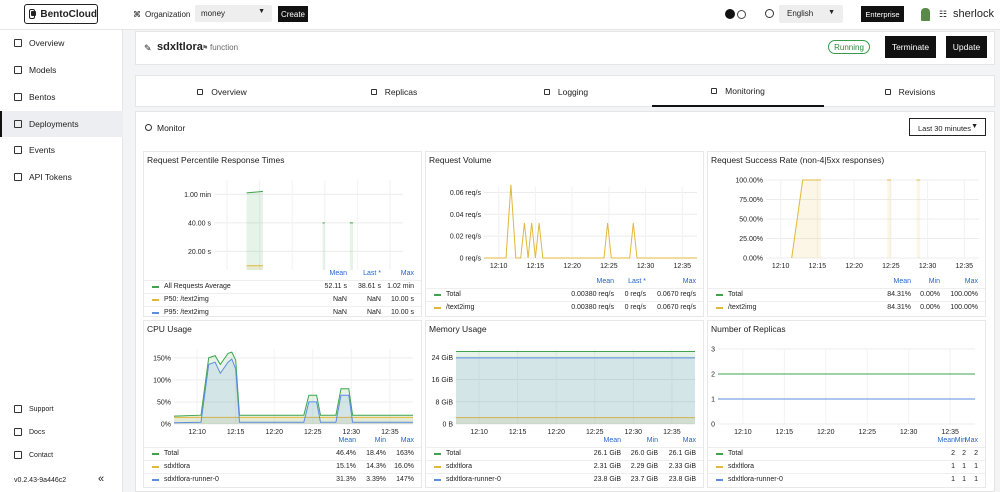 Image resolution: width=1000 pixels, height=492 pixels. I want to click on create-button: Create, so click(293, 14).